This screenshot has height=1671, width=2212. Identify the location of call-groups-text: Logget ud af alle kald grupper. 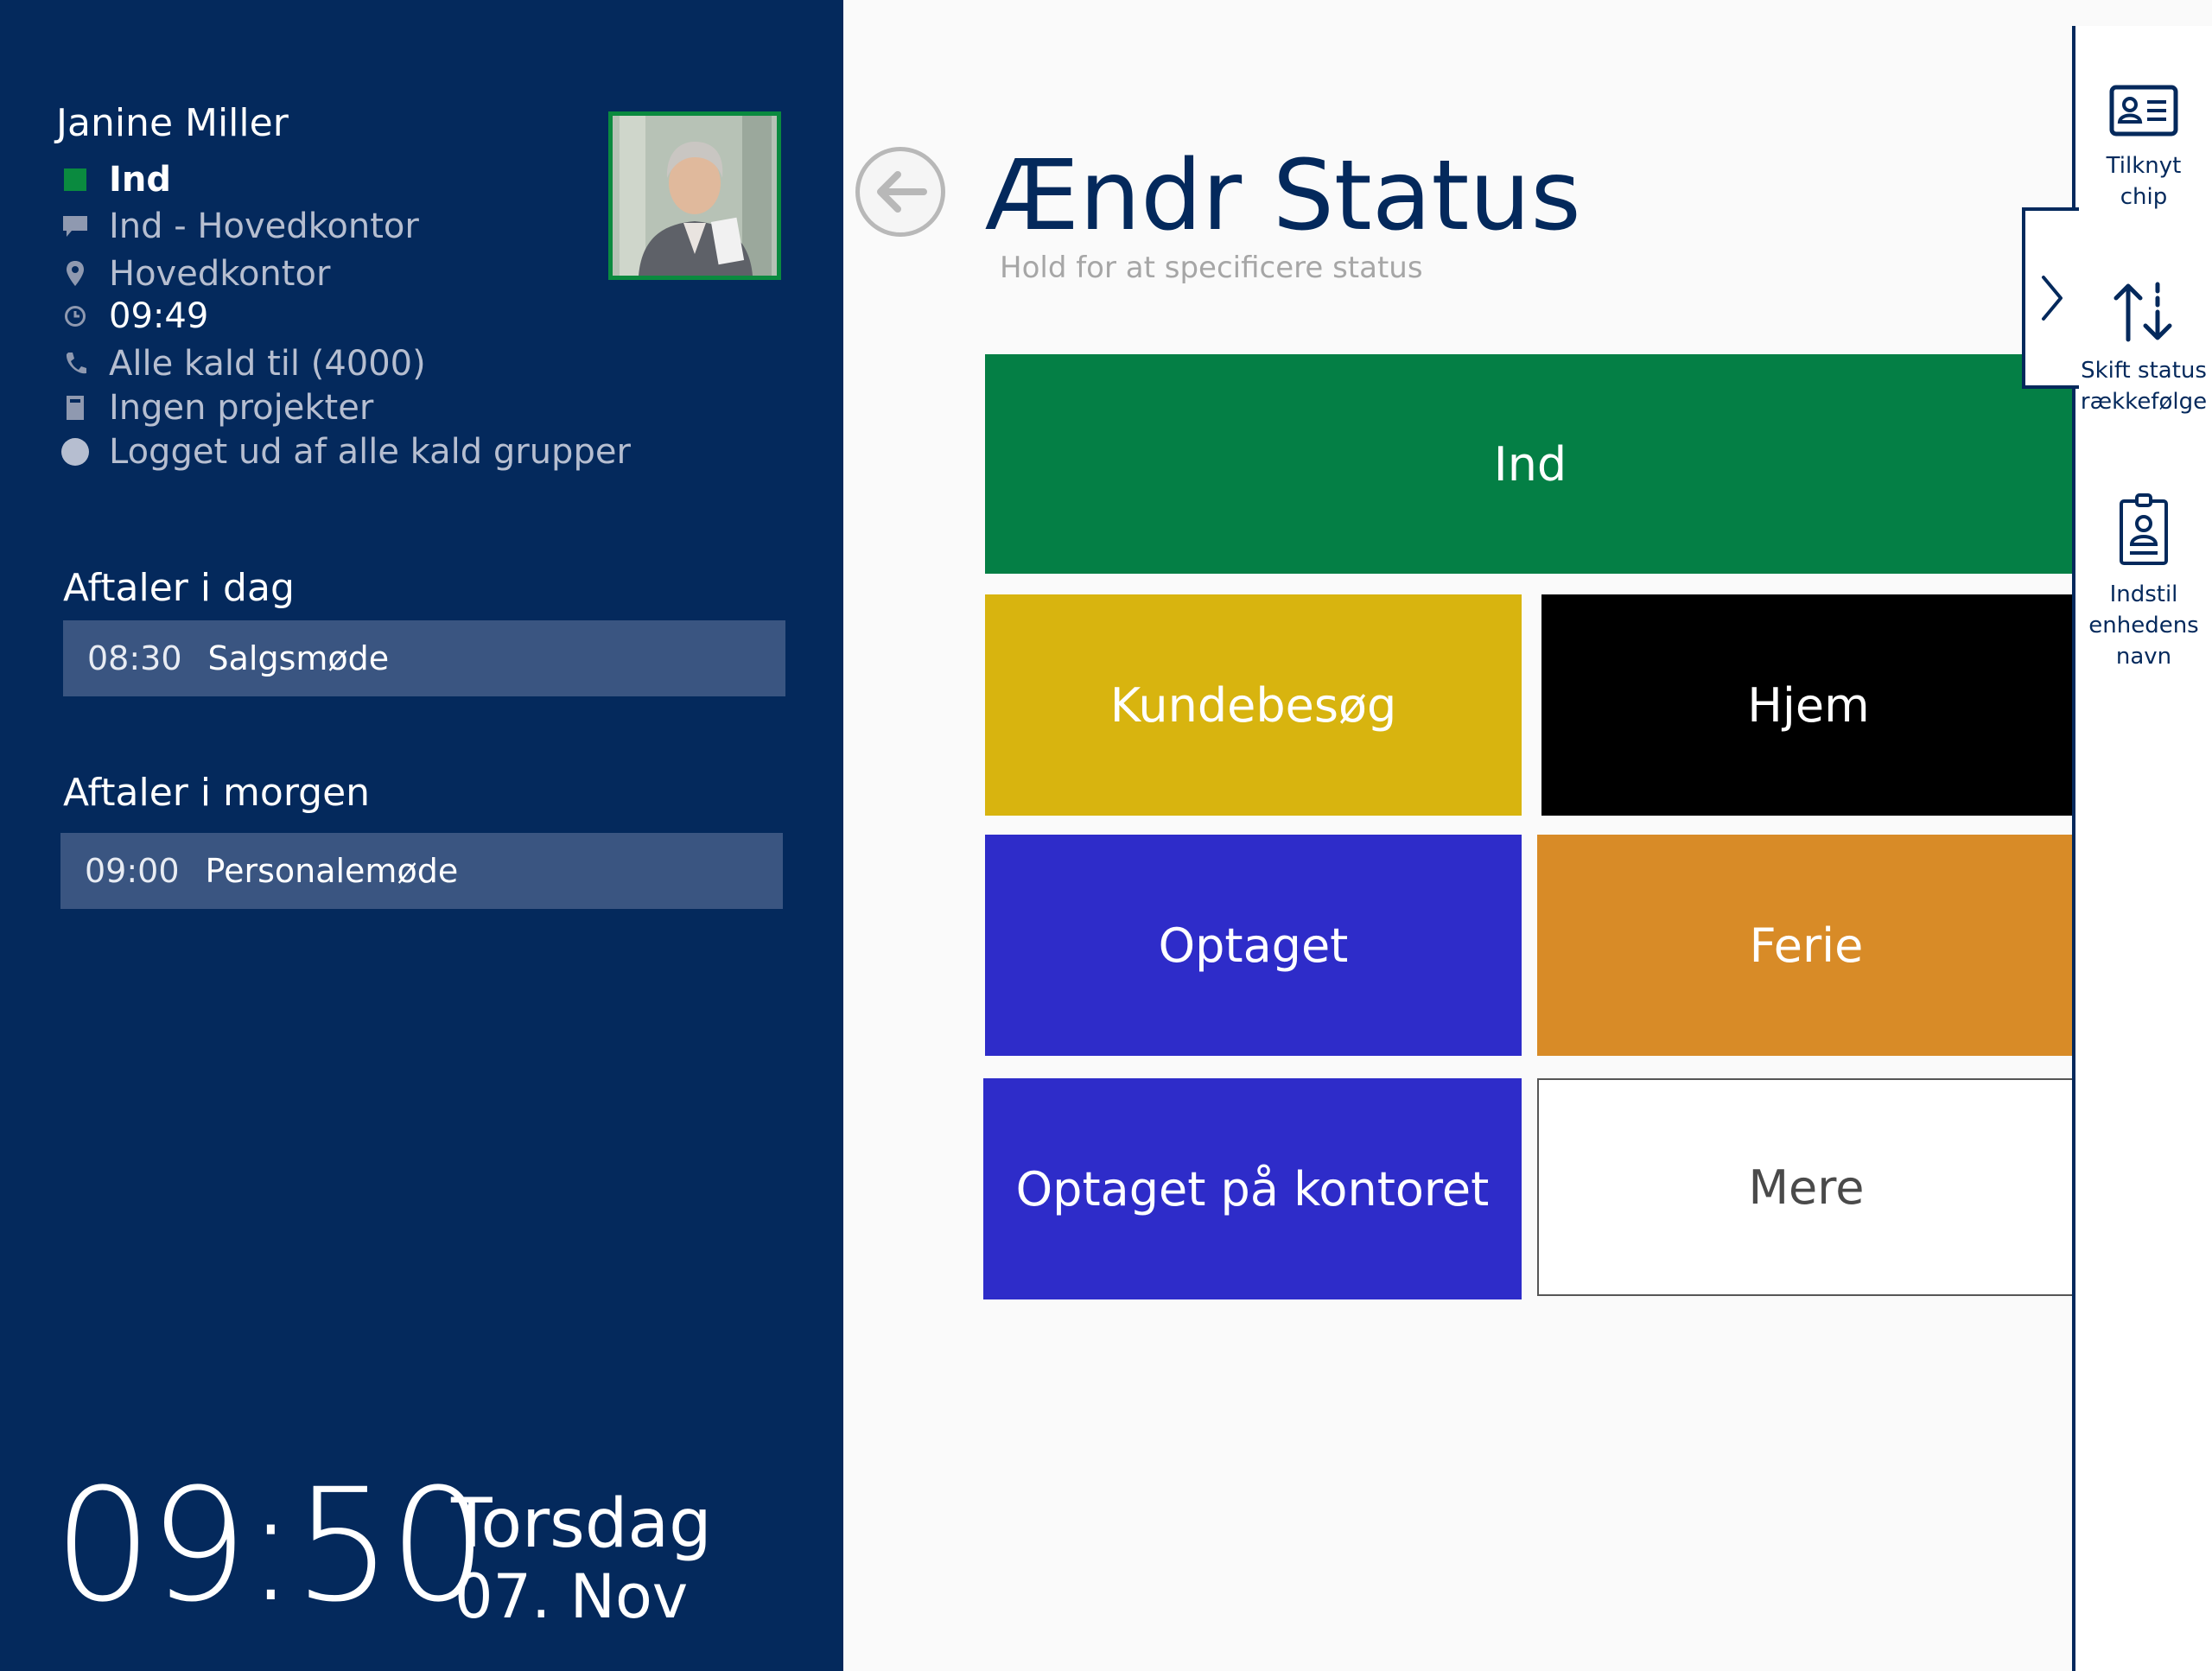
(370, 452).